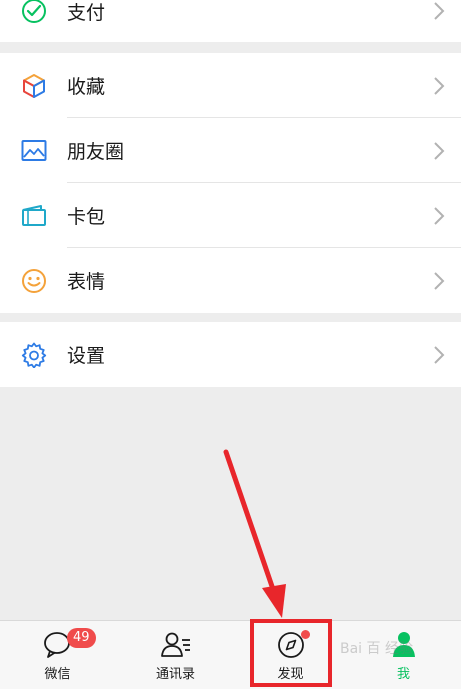 This screenshot has height=689, width=461. What do you see at coordinates (86, 282) in the screenshot?
I see `menu-label-stickers: 表情` at bounding box center [86, 282].